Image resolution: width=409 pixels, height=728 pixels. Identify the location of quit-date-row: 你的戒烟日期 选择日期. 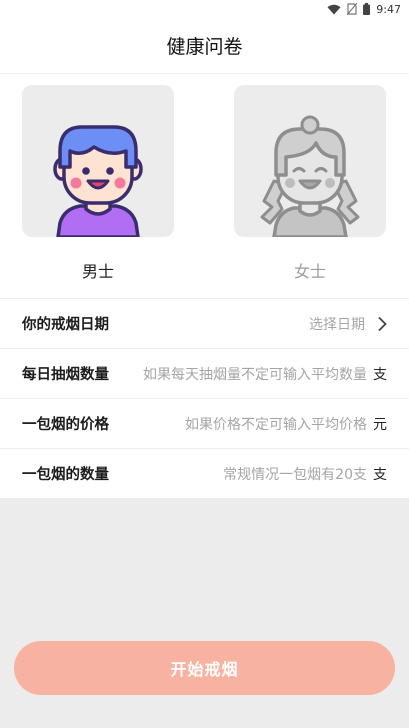
(204, 323).